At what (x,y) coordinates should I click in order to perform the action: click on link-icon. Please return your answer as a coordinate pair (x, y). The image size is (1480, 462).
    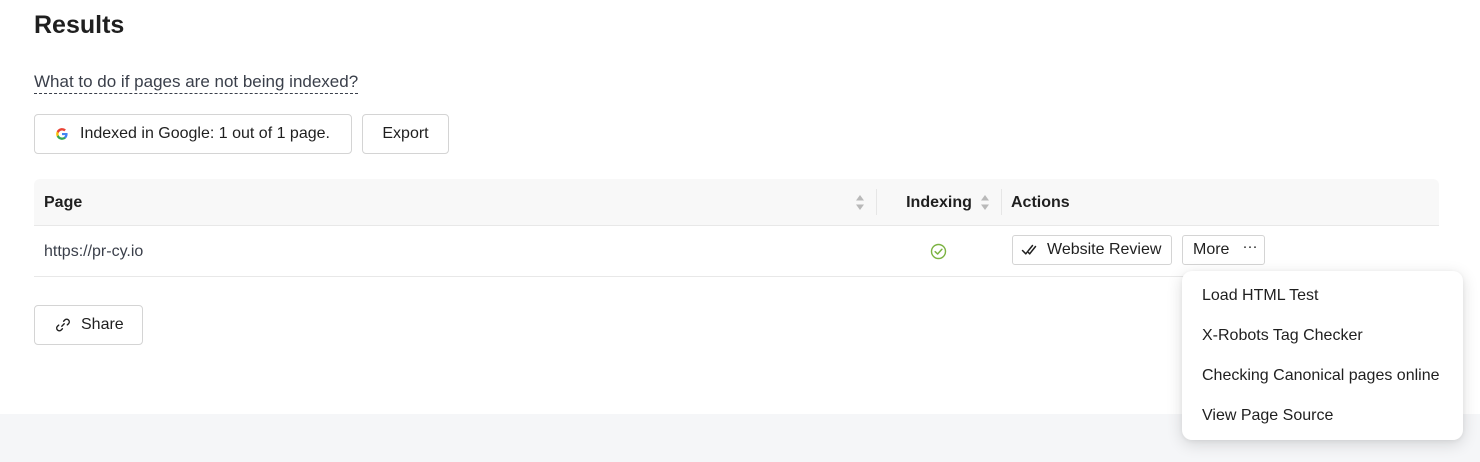
    Looking at the image, I should click on (63, 325).